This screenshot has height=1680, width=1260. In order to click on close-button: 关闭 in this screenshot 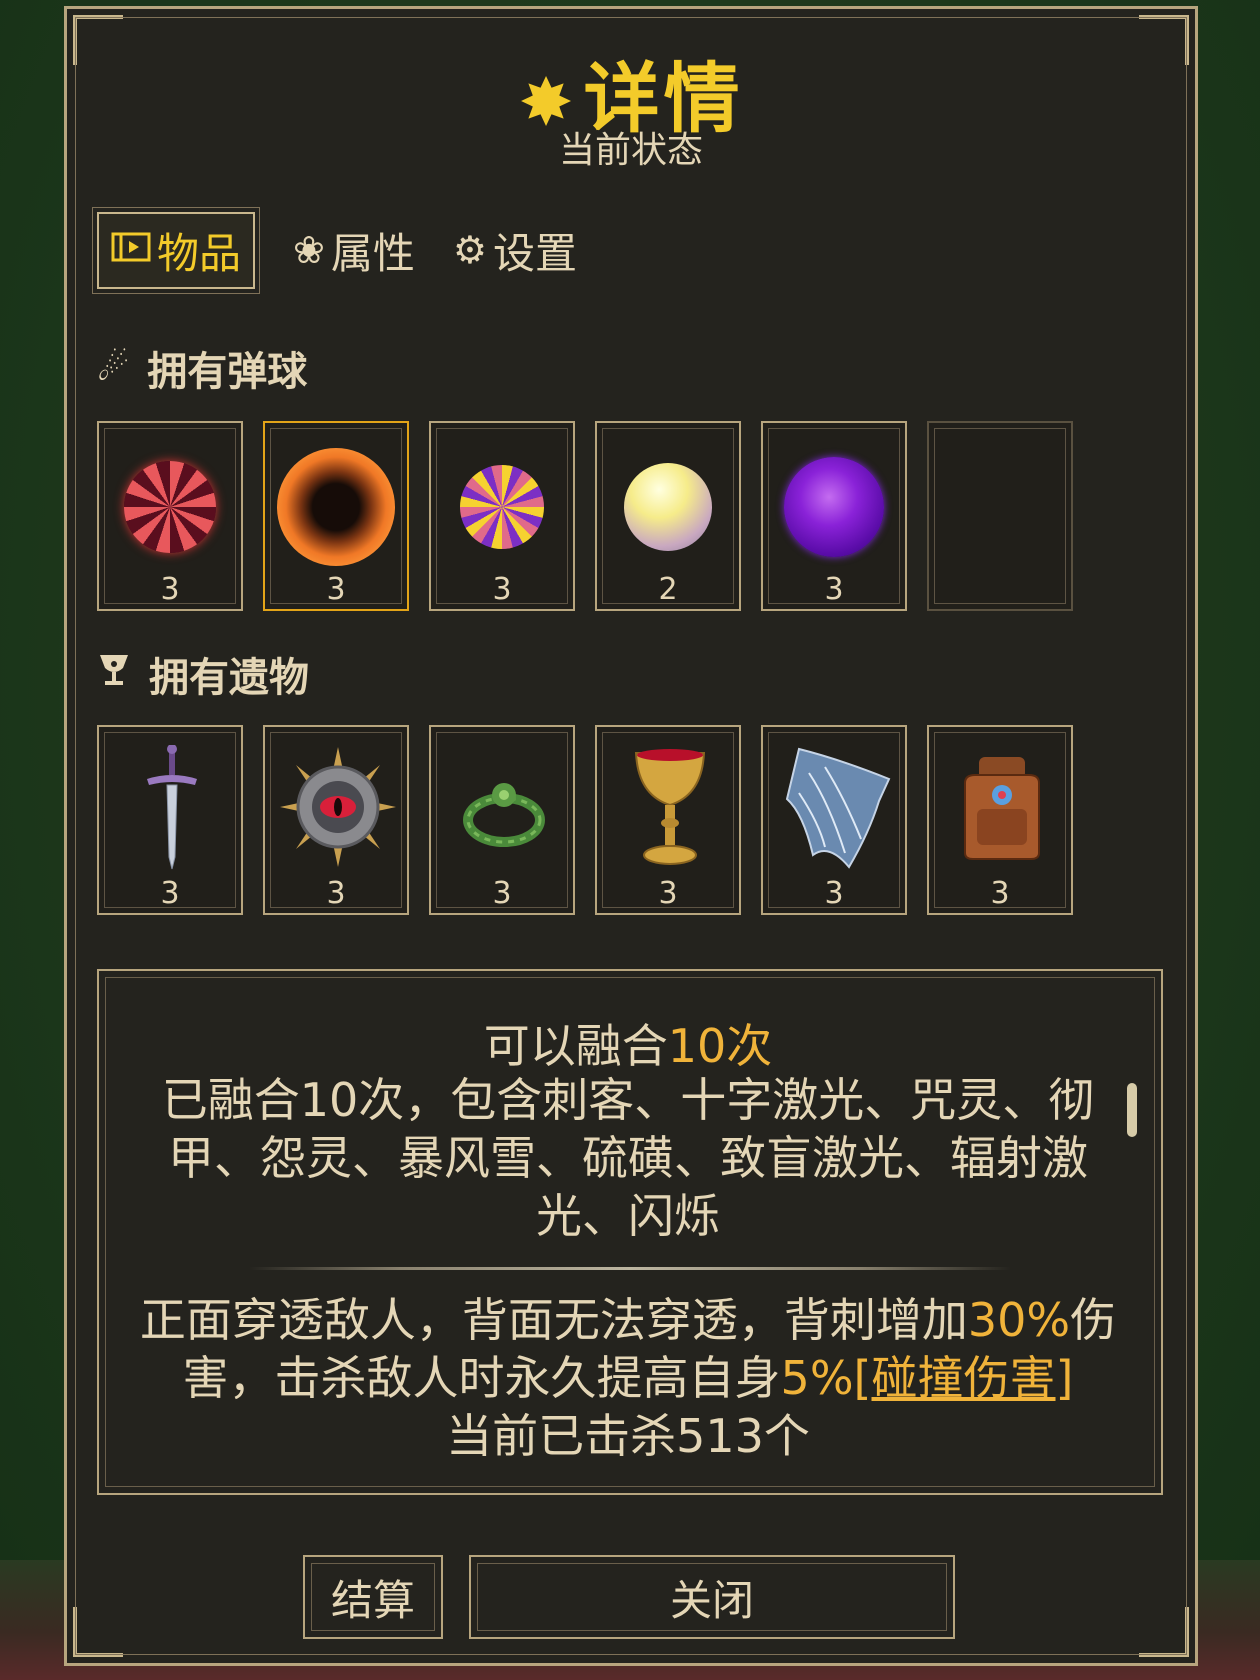, I will do `click(712, 1597)`.